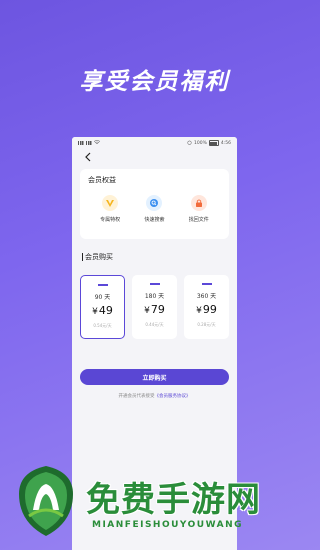 This screenshot has width=320, height=550. I want to click on price-value: 99, so click(209, 309).